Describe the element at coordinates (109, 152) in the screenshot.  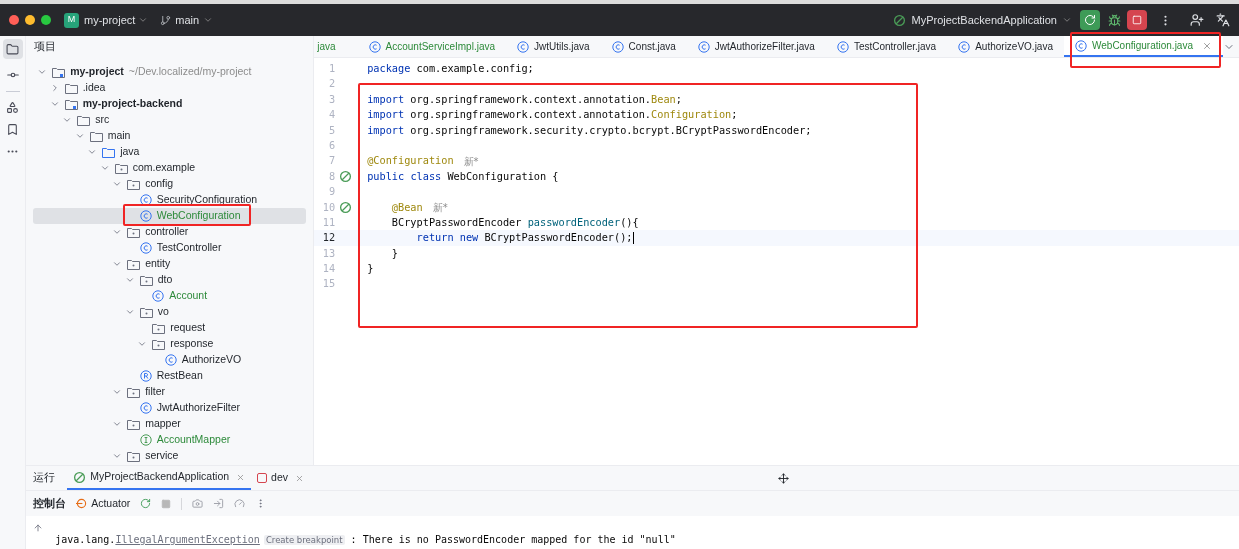
I see `source-folder-icon` at that location.